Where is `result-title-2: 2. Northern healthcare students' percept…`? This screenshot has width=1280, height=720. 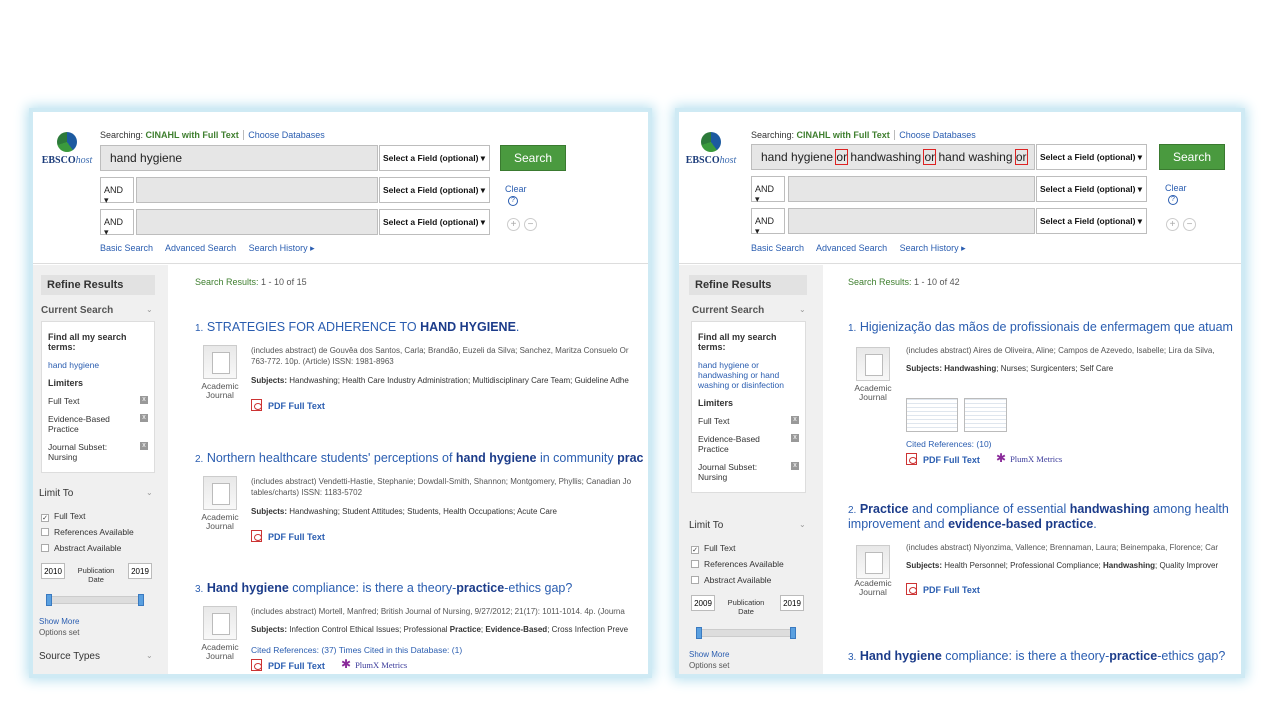 result-title-2: 2. Northern healthcare students' percept… is located at coordinates (419, 458).